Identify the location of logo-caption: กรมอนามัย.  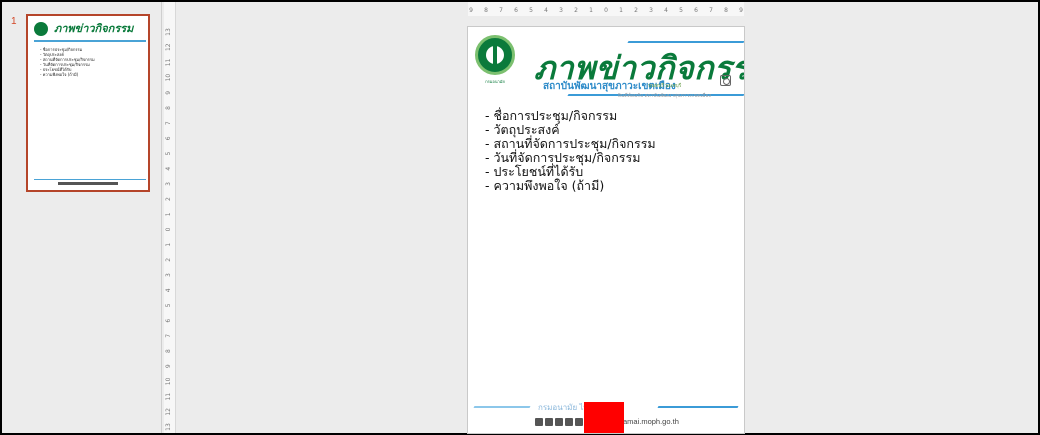
(495, 81).